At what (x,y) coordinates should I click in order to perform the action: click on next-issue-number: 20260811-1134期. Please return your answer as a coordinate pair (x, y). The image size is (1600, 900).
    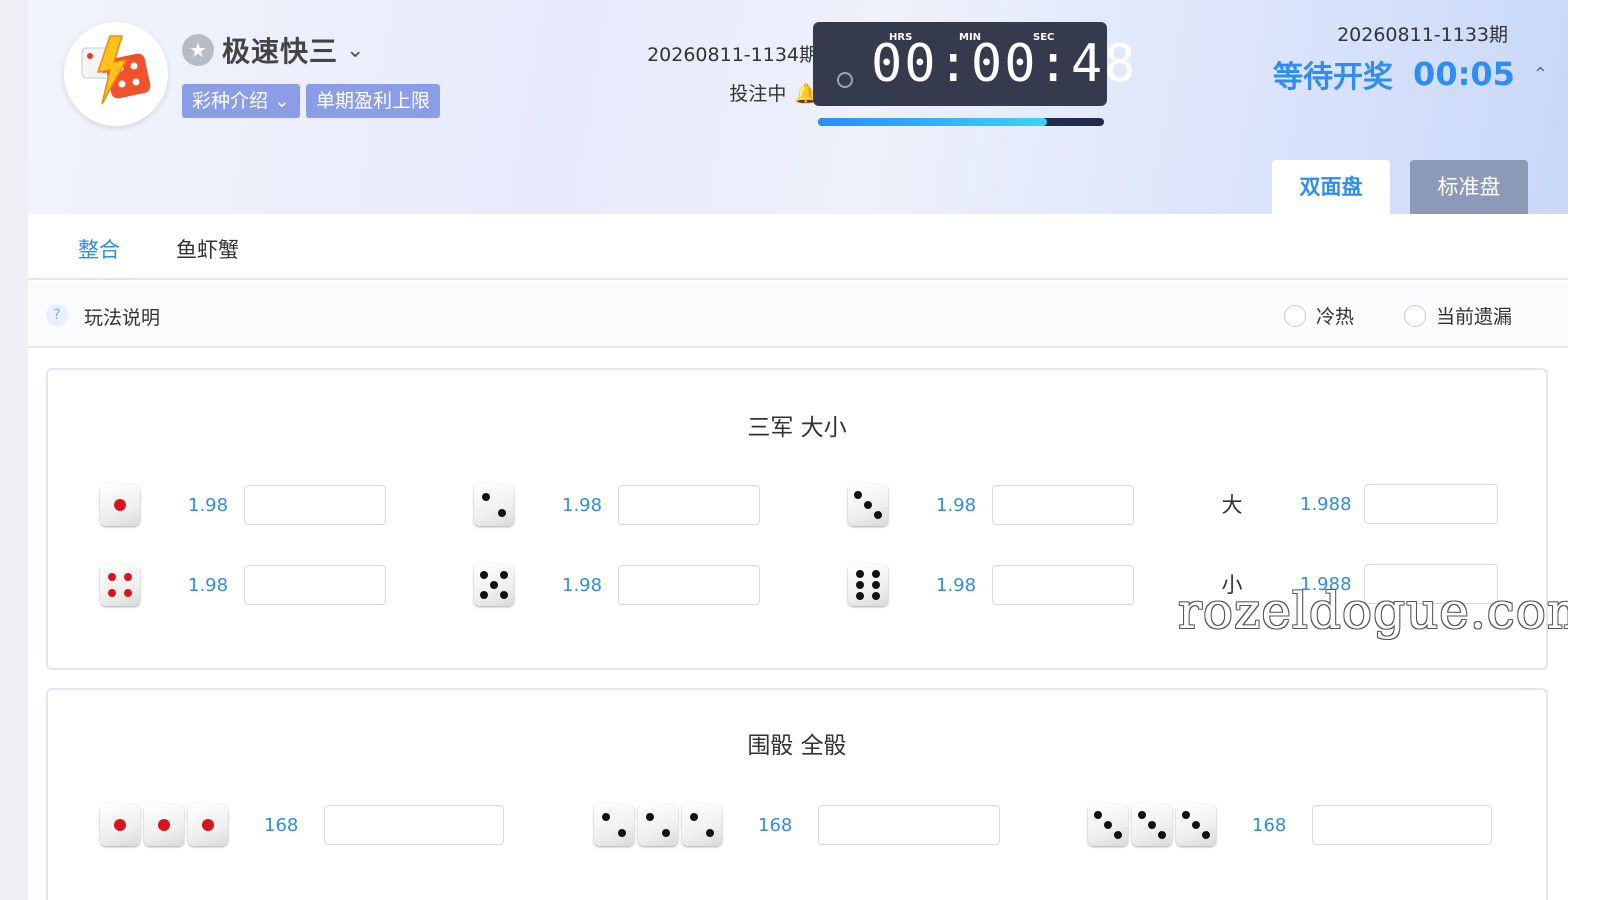
    Looking at the image, I should click on (732, 55).